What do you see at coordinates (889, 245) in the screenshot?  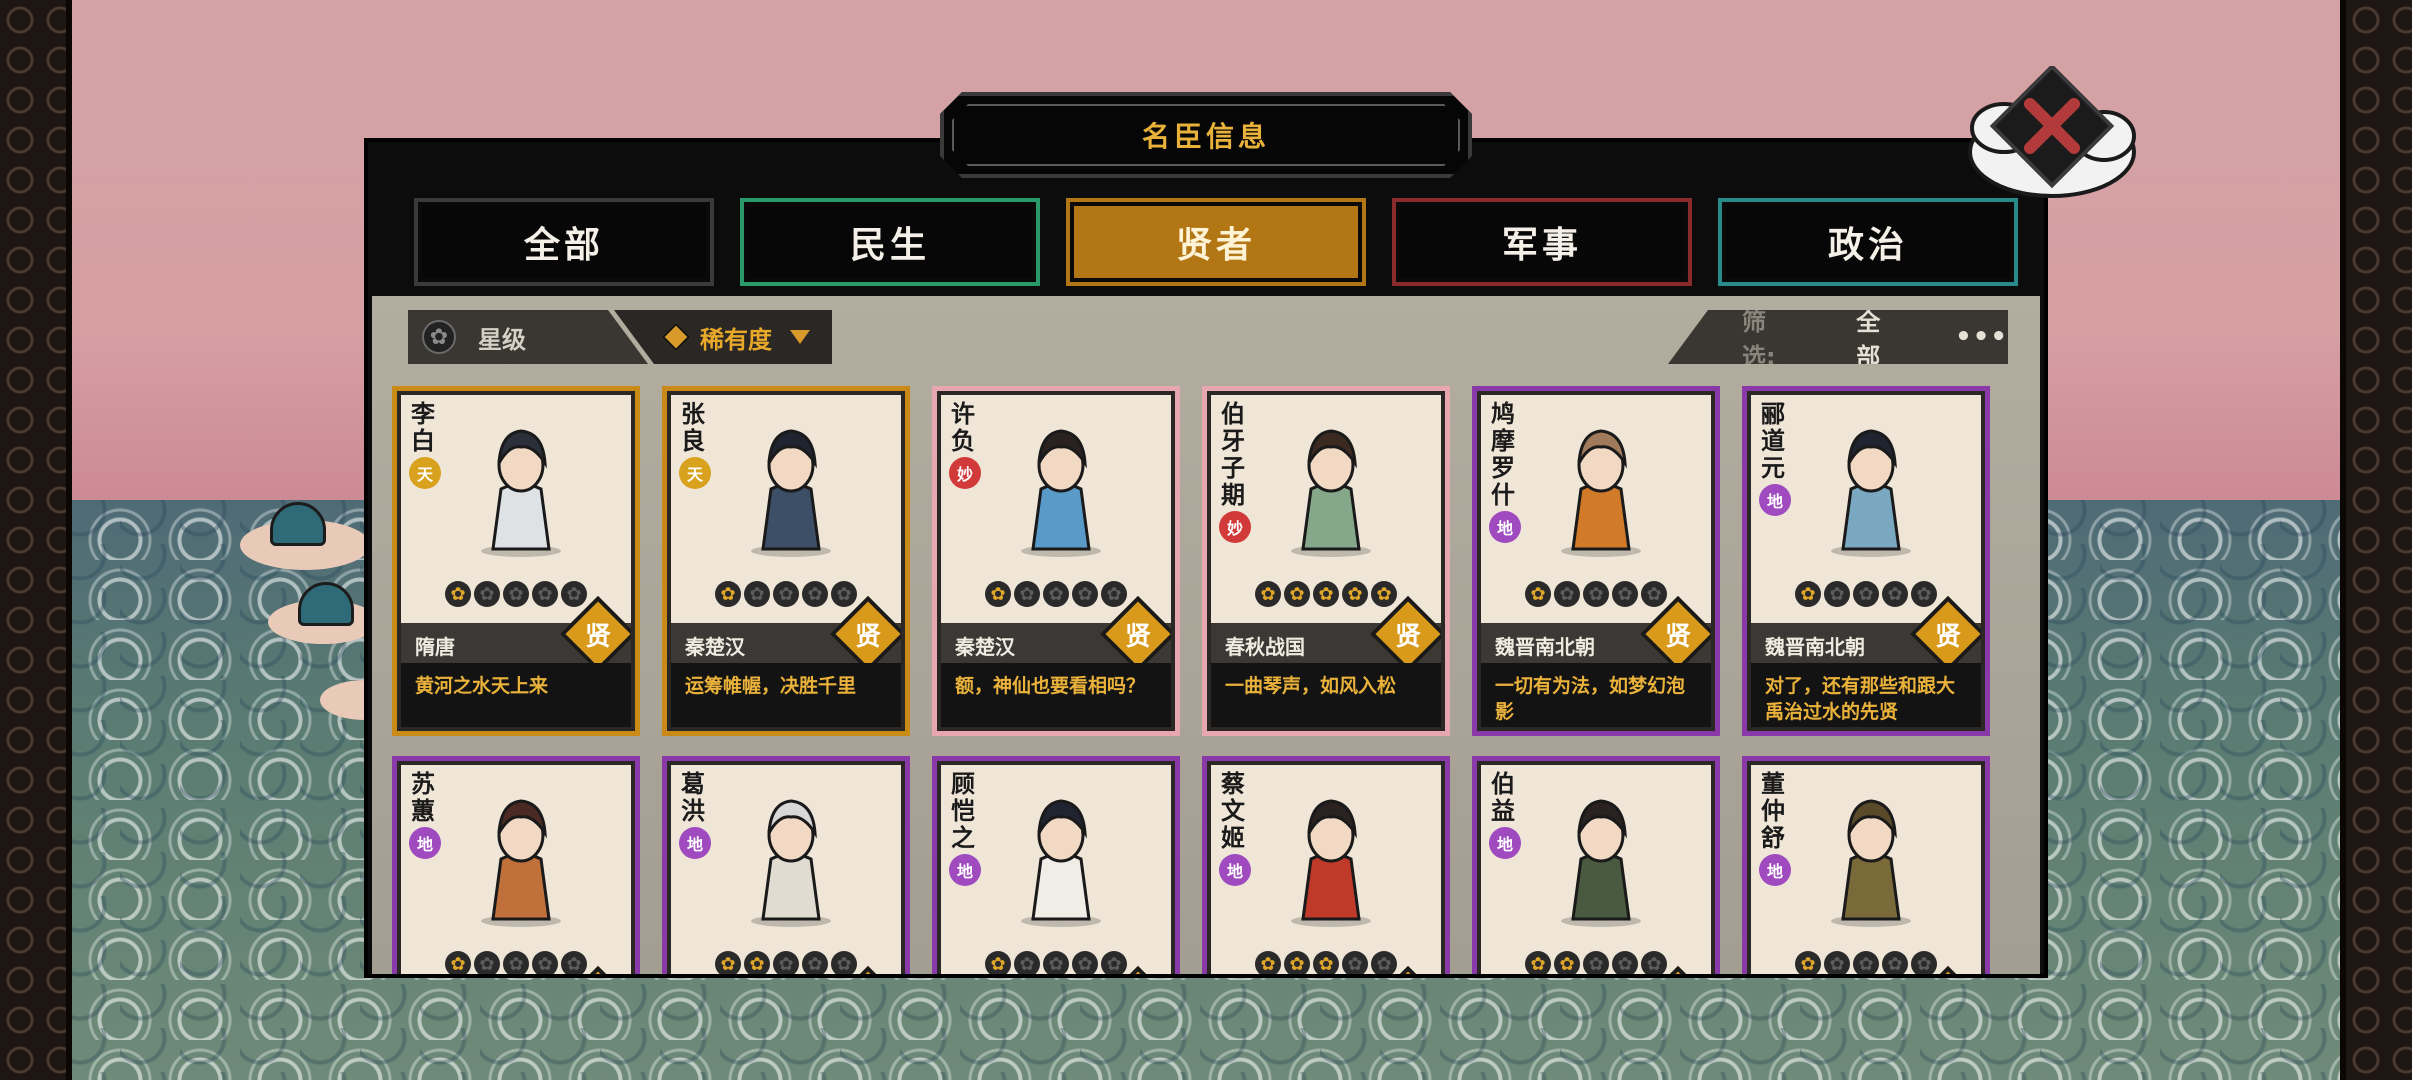 I see `tab-label: 民生` at bounding box center [889, 245].